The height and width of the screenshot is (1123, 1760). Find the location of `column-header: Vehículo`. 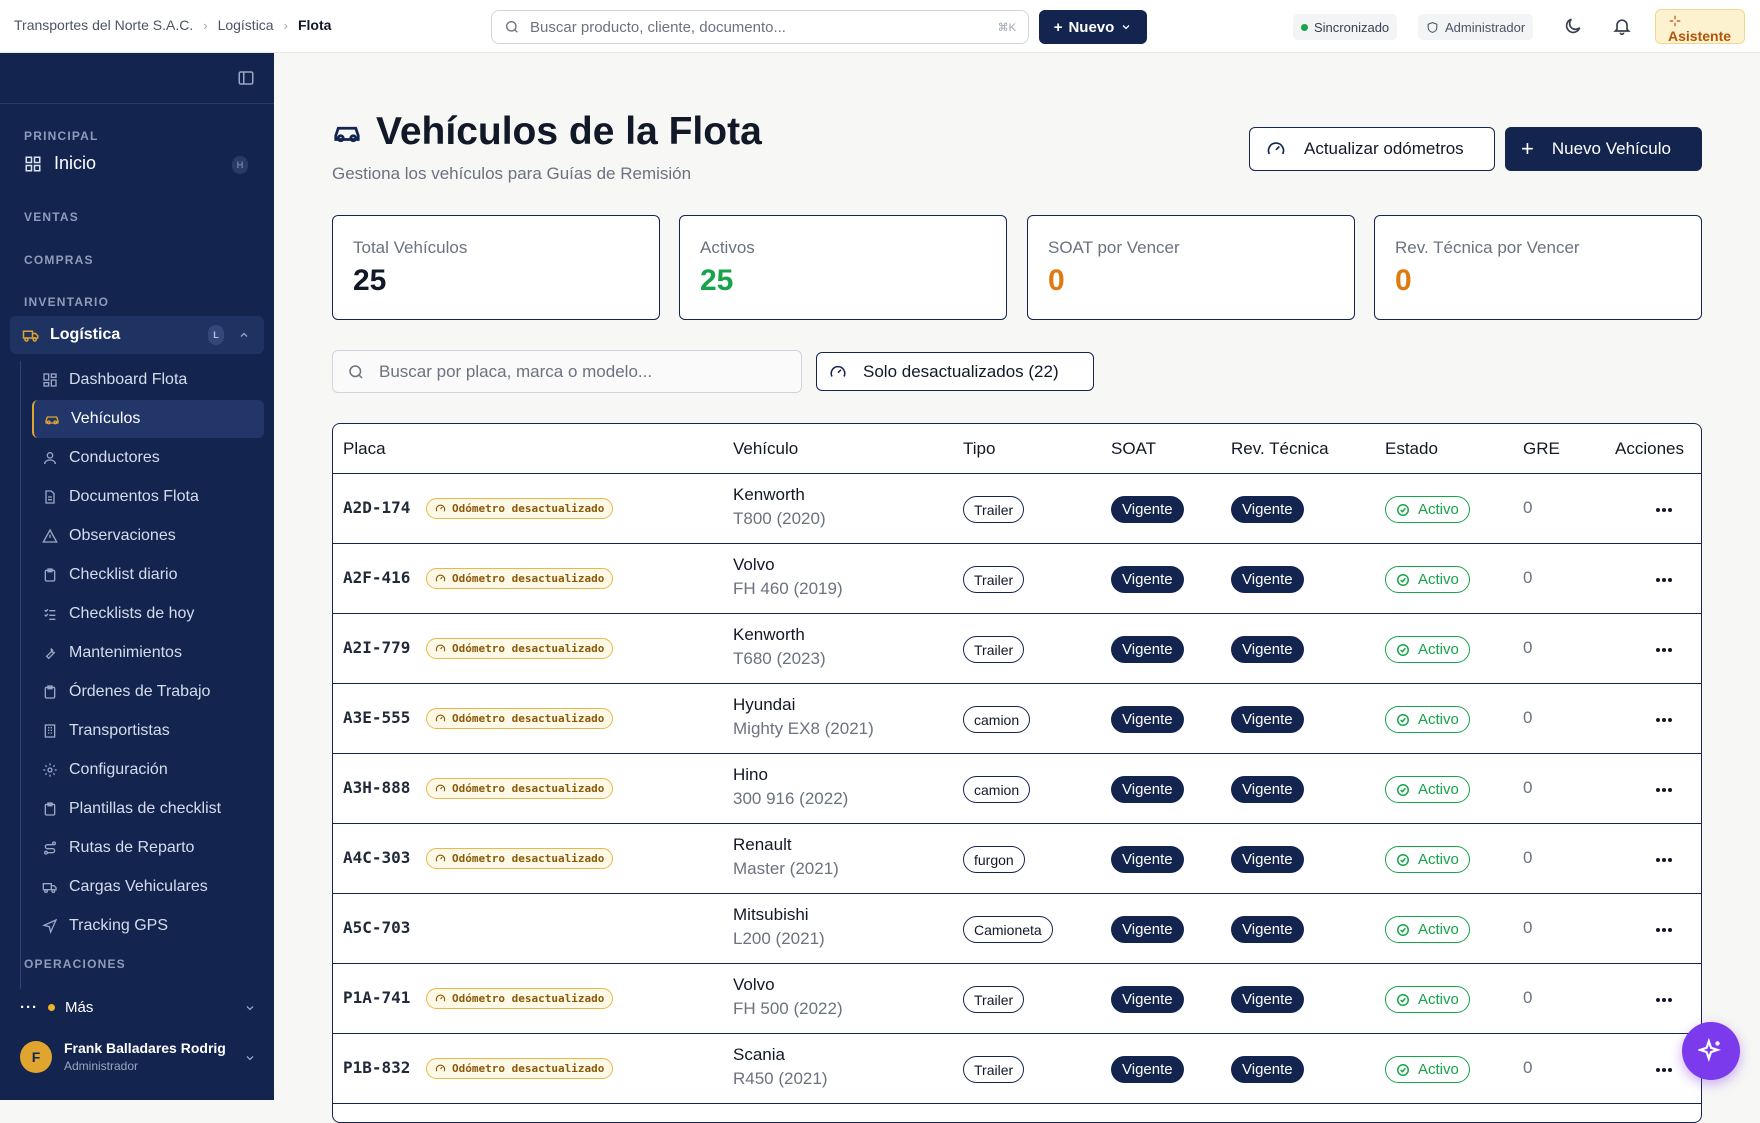

column-header: Vehículo is located at coordinates (765, 449).